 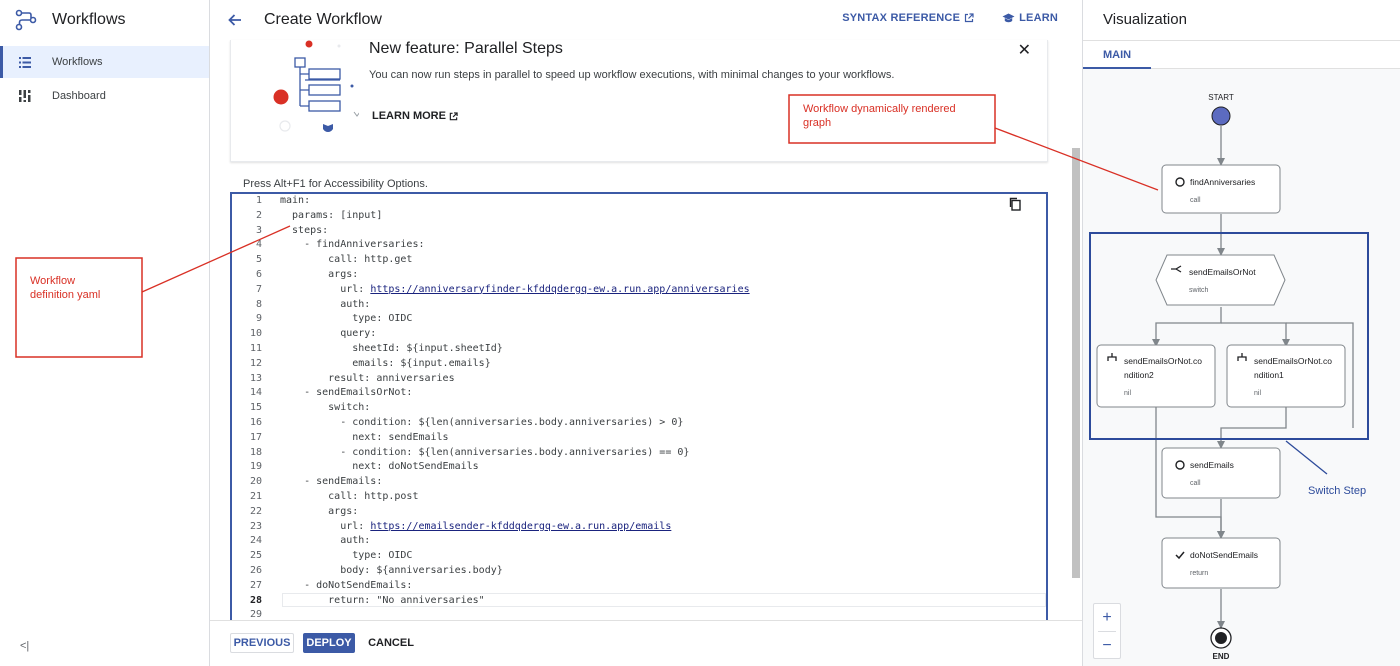 I want to click on learn-link: LEARN, so click(x=1030, y=18).